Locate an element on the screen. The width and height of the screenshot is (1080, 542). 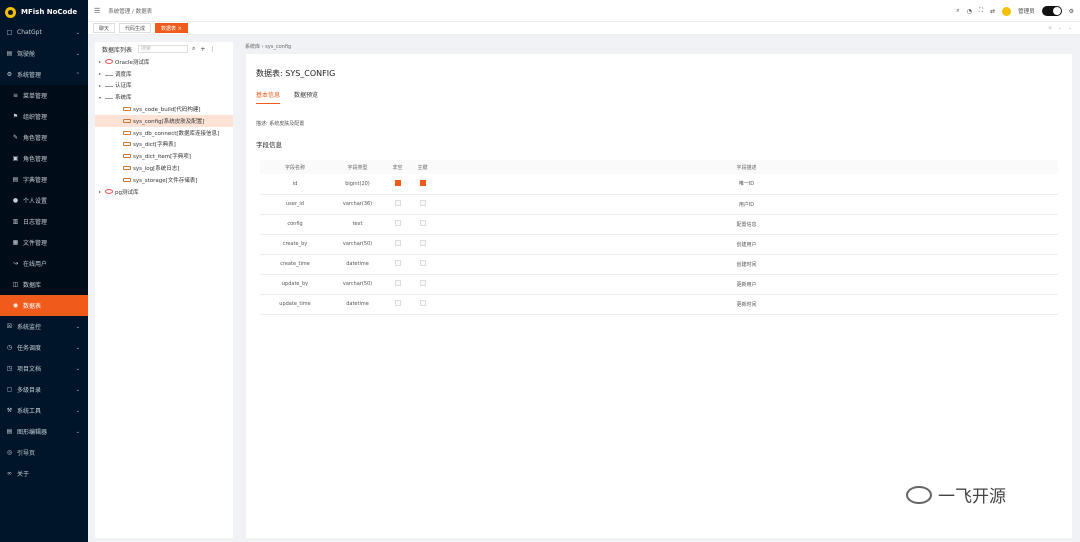
cell-name: update_time is located at coordinates (295, 304).